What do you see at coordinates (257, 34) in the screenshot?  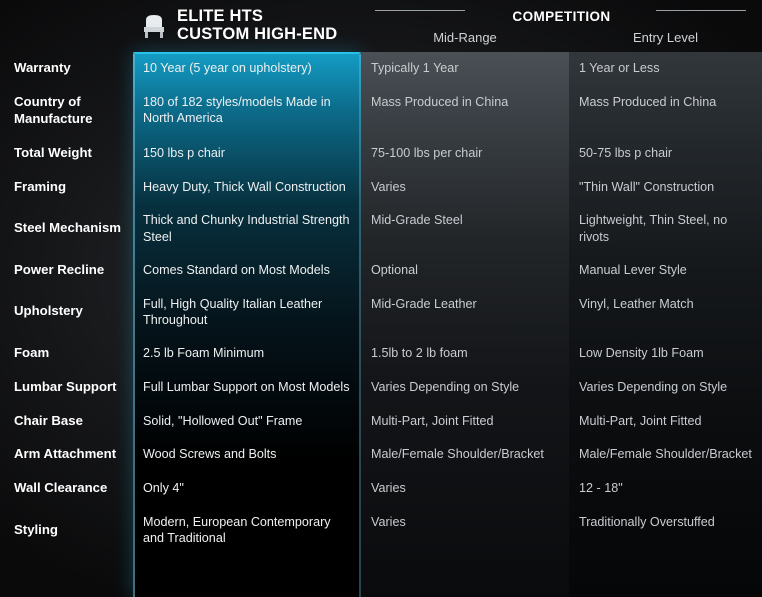 I see `elite-header-title-line2: CUSTOM HIGH-END` at bounding box center [257, 34].